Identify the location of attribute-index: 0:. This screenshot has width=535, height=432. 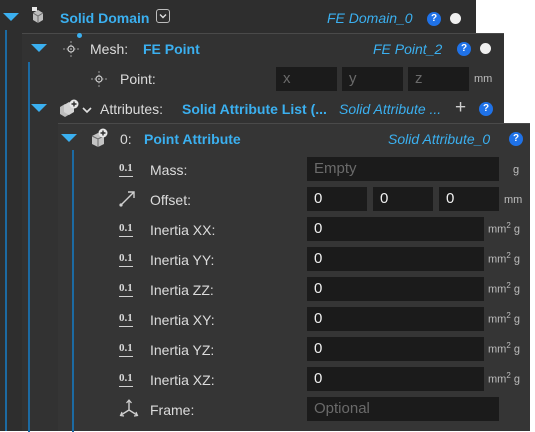
(126, 139).